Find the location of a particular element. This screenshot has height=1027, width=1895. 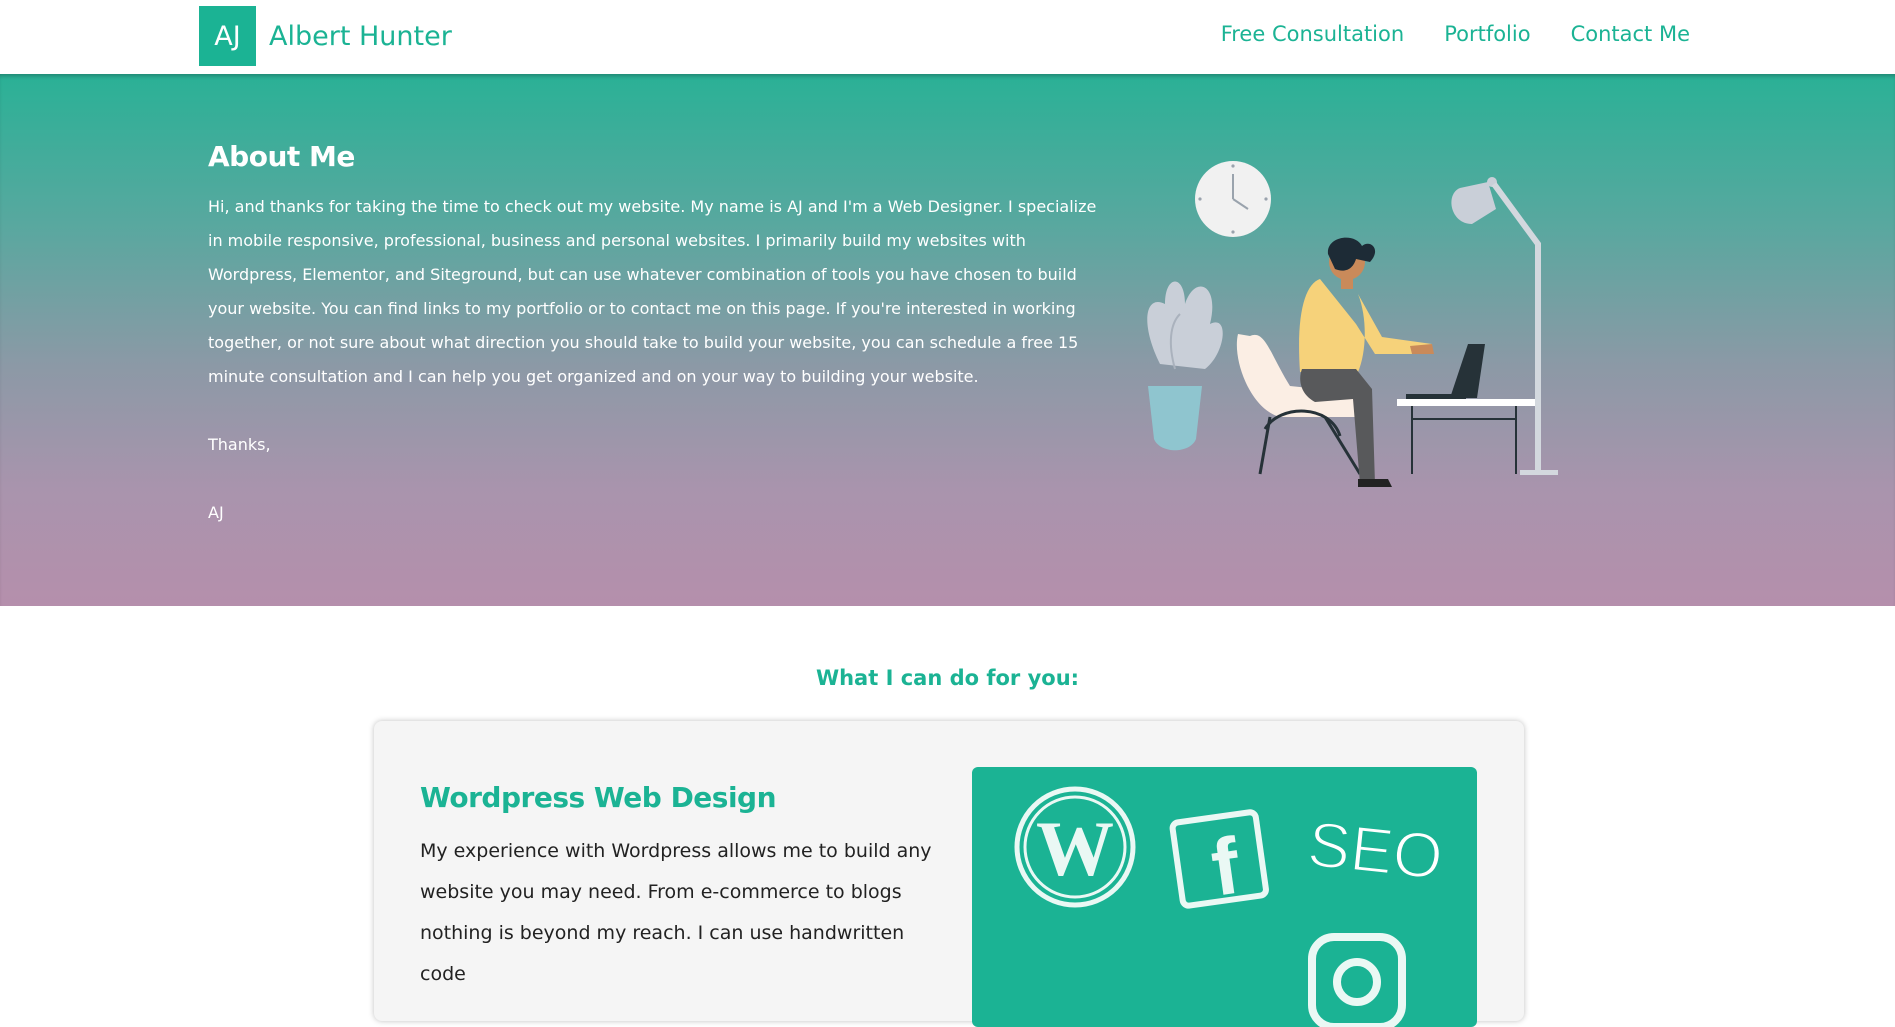

main-nav: Free Consultation Portfolio Contact Me is located at coordinates (1435, 34).